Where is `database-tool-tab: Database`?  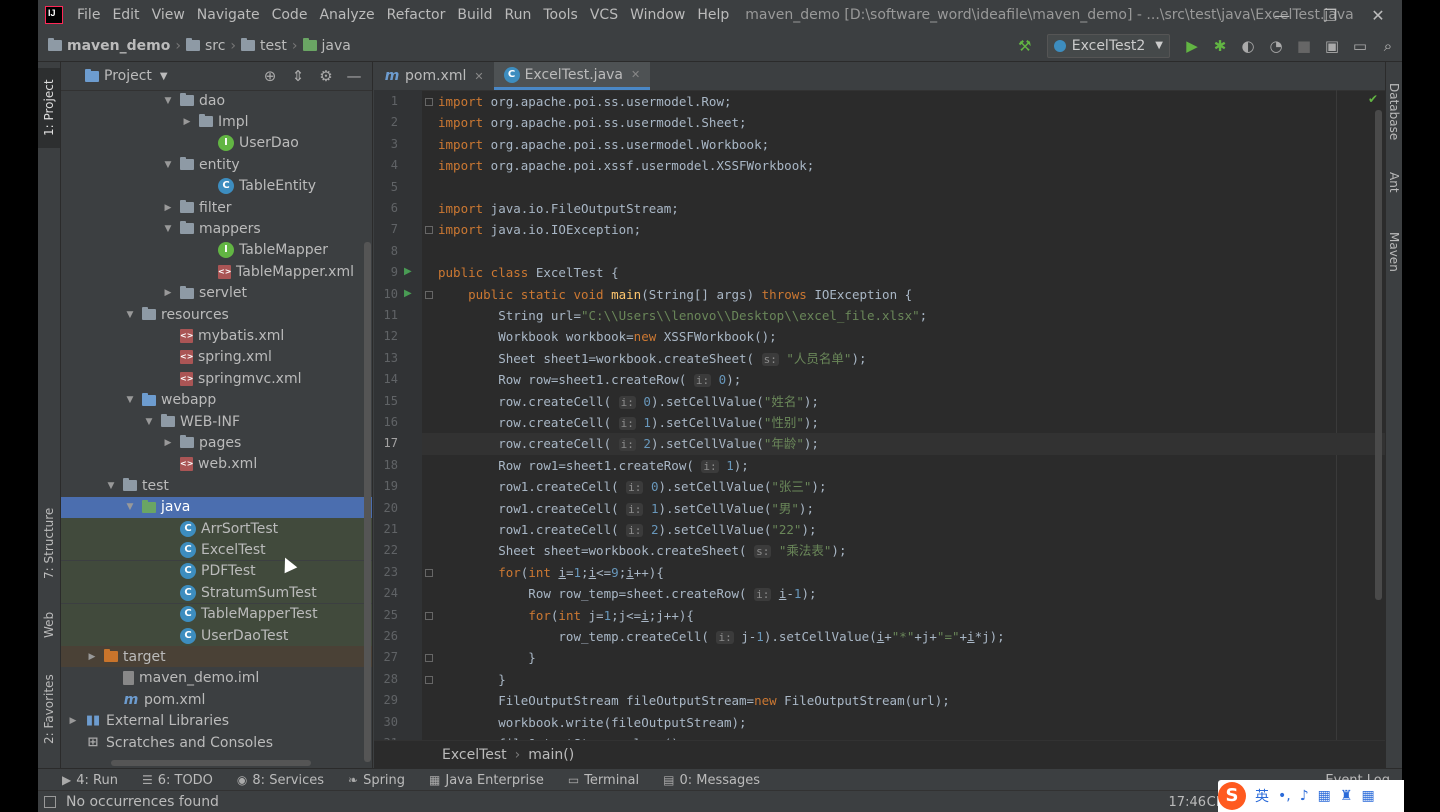 database-tool-tab: Database is located at coordinates (1394, 112).